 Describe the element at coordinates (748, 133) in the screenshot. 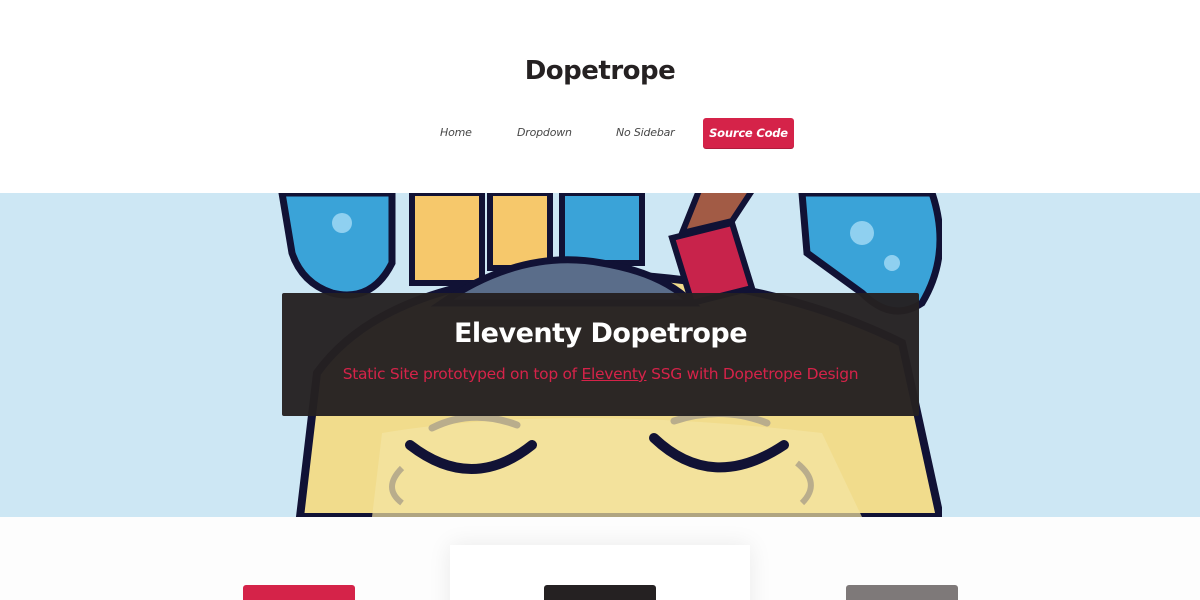

I see `source-code-button: Source Code` at that location.